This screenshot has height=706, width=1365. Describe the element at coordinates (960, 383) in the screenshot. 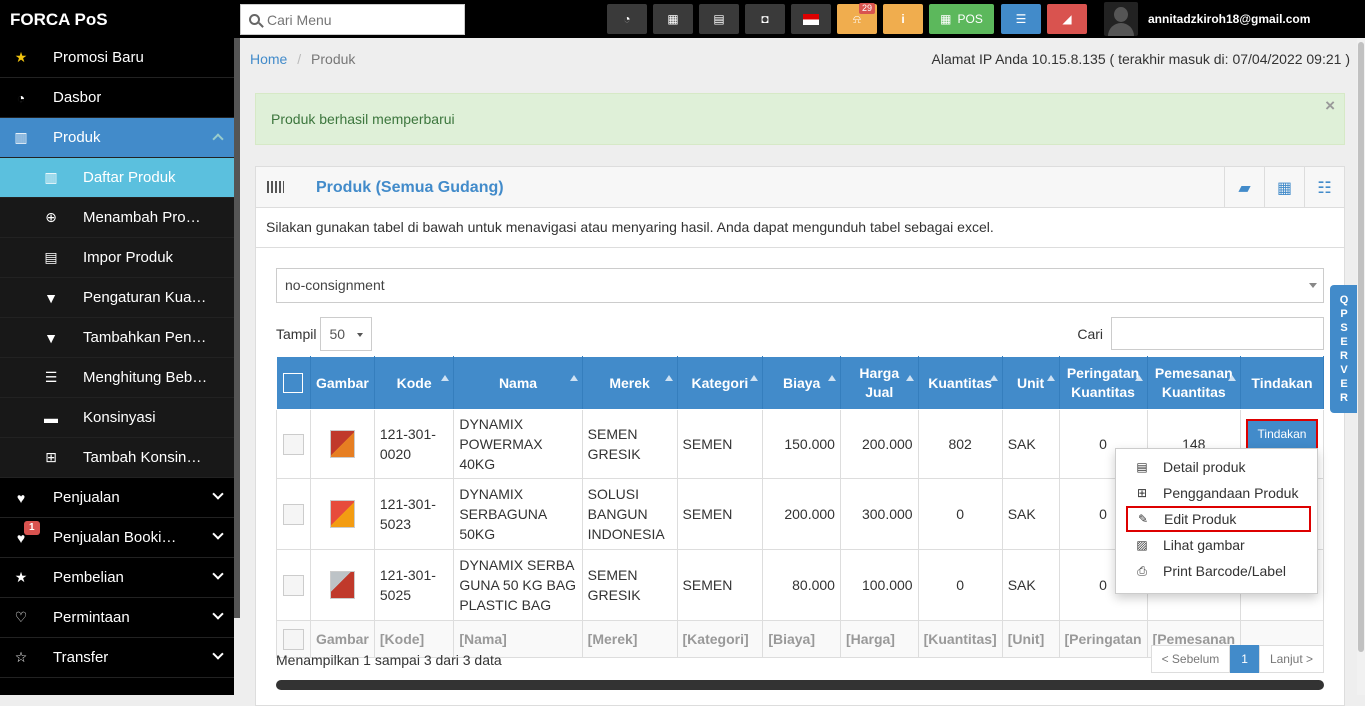

I see `col-kuantitas: Kuantitas` at that location.